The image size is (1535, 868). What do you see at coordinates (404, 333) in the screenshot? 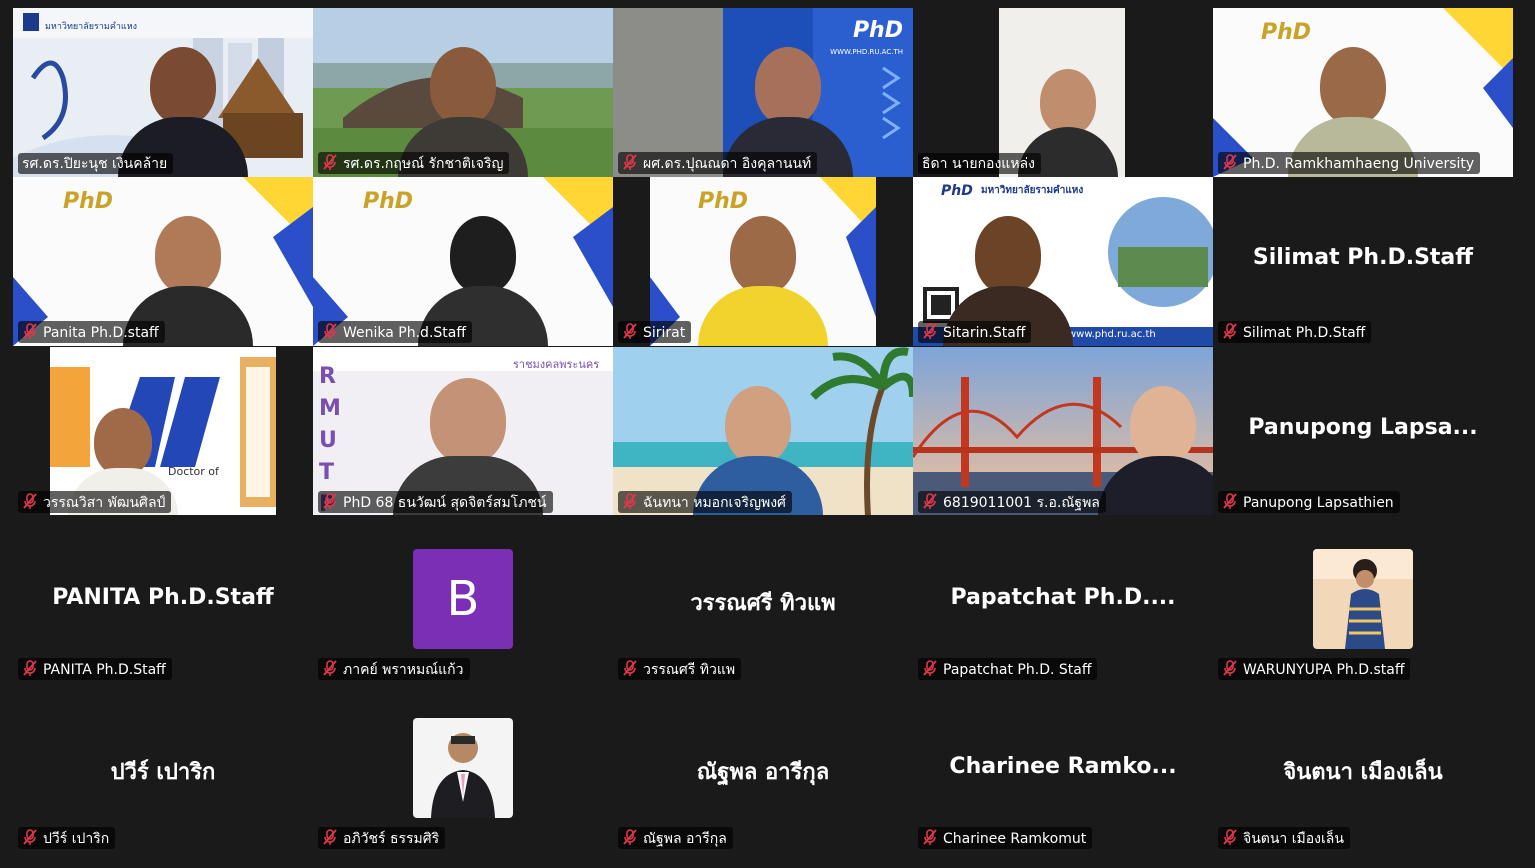
I see `participant-name: Wenika Ph.d.Staff` at bounding box center [404, 333].